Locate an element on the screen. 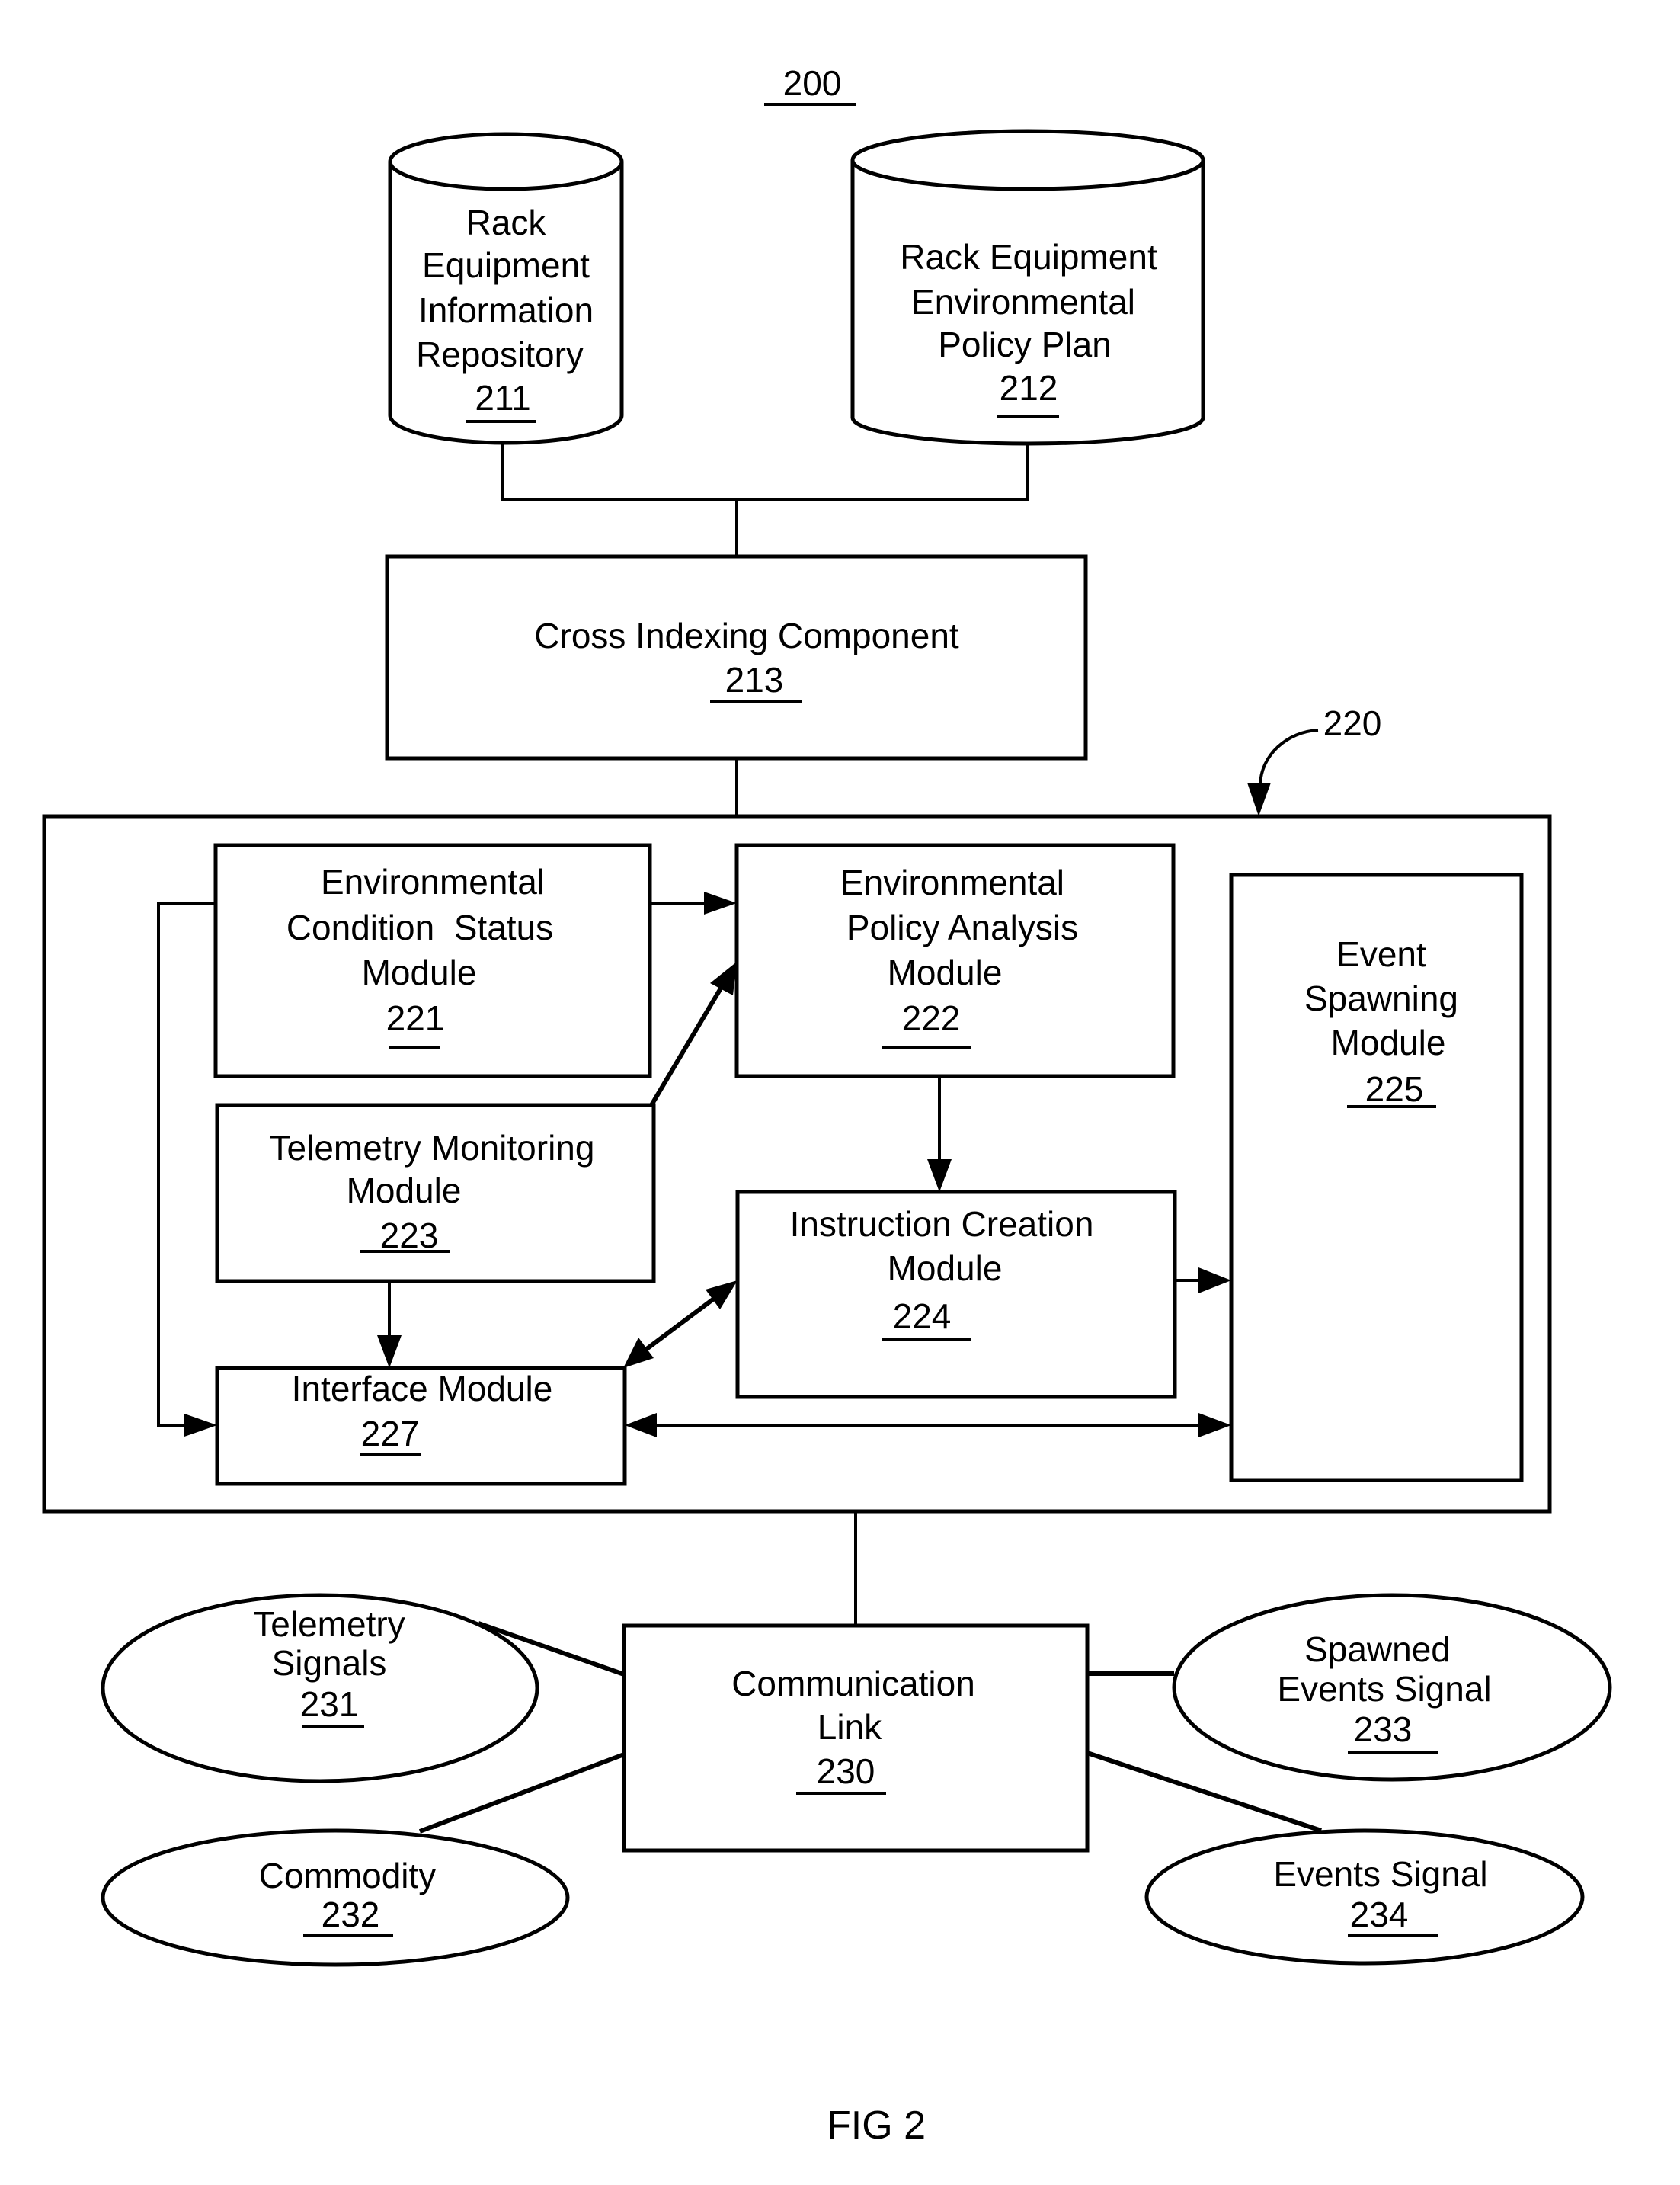 The width and height of the screenshot is (1680, 2185). policy-analysis-label-line-1: Environmental is located at coordinates (952, 882).